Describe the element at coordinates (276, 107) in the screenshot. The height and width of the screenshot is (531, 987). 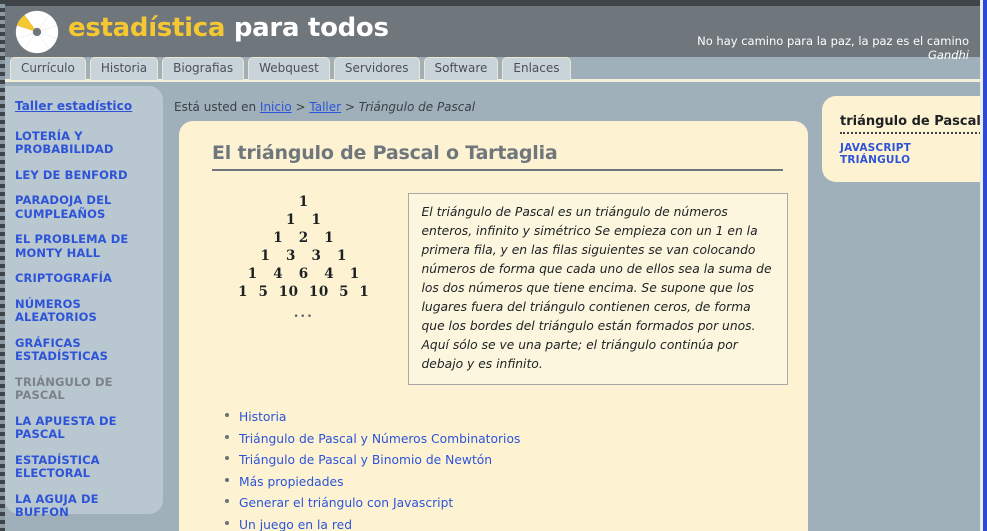
I see `breadcrumb-link-inicio: Inicio` at that location.